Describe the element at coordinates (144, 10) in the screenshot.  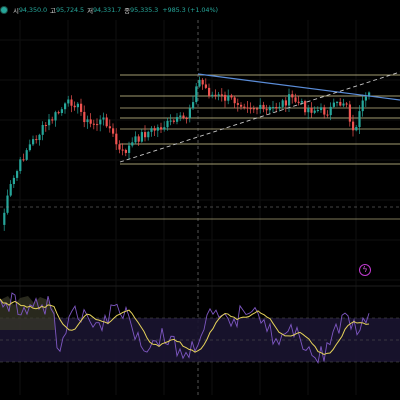
I see `close-value: 95,335.3` at that location.